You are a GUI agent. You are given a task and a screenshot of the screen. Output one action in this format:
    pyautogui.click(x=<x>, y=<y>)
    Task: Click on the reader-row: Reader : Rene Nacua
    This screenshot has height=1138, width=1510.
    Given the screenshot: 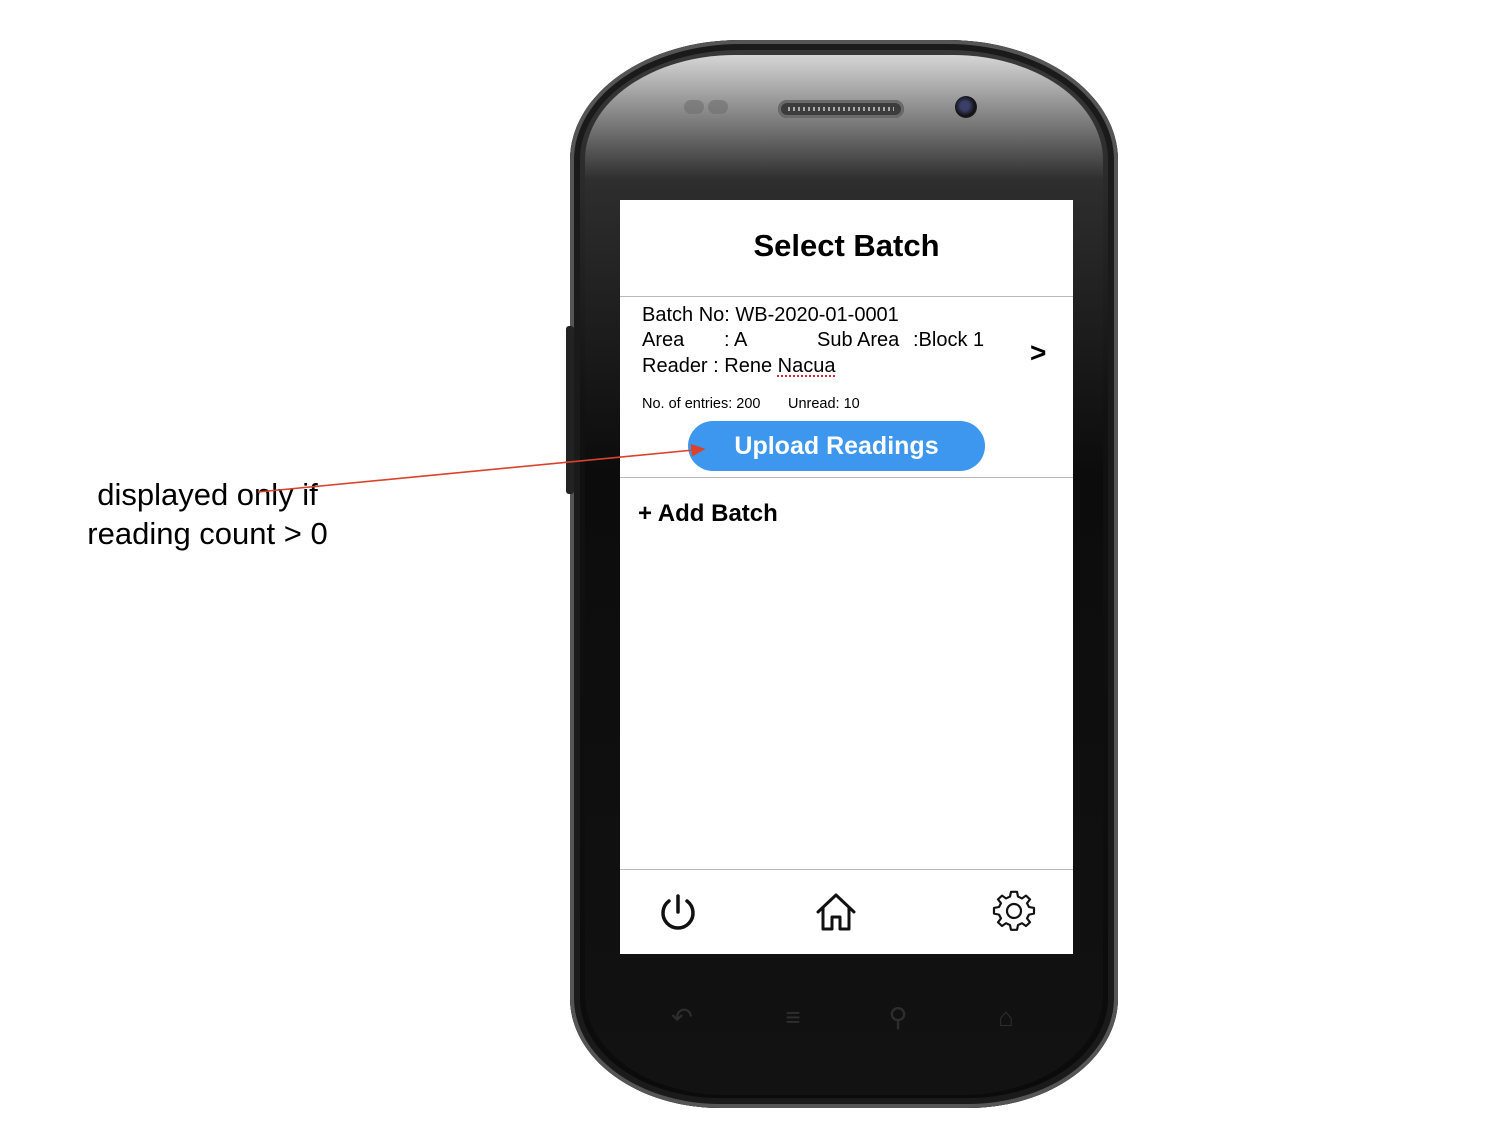 What is the action you would take?
    pyautogui.click(x=738, y=366)
    